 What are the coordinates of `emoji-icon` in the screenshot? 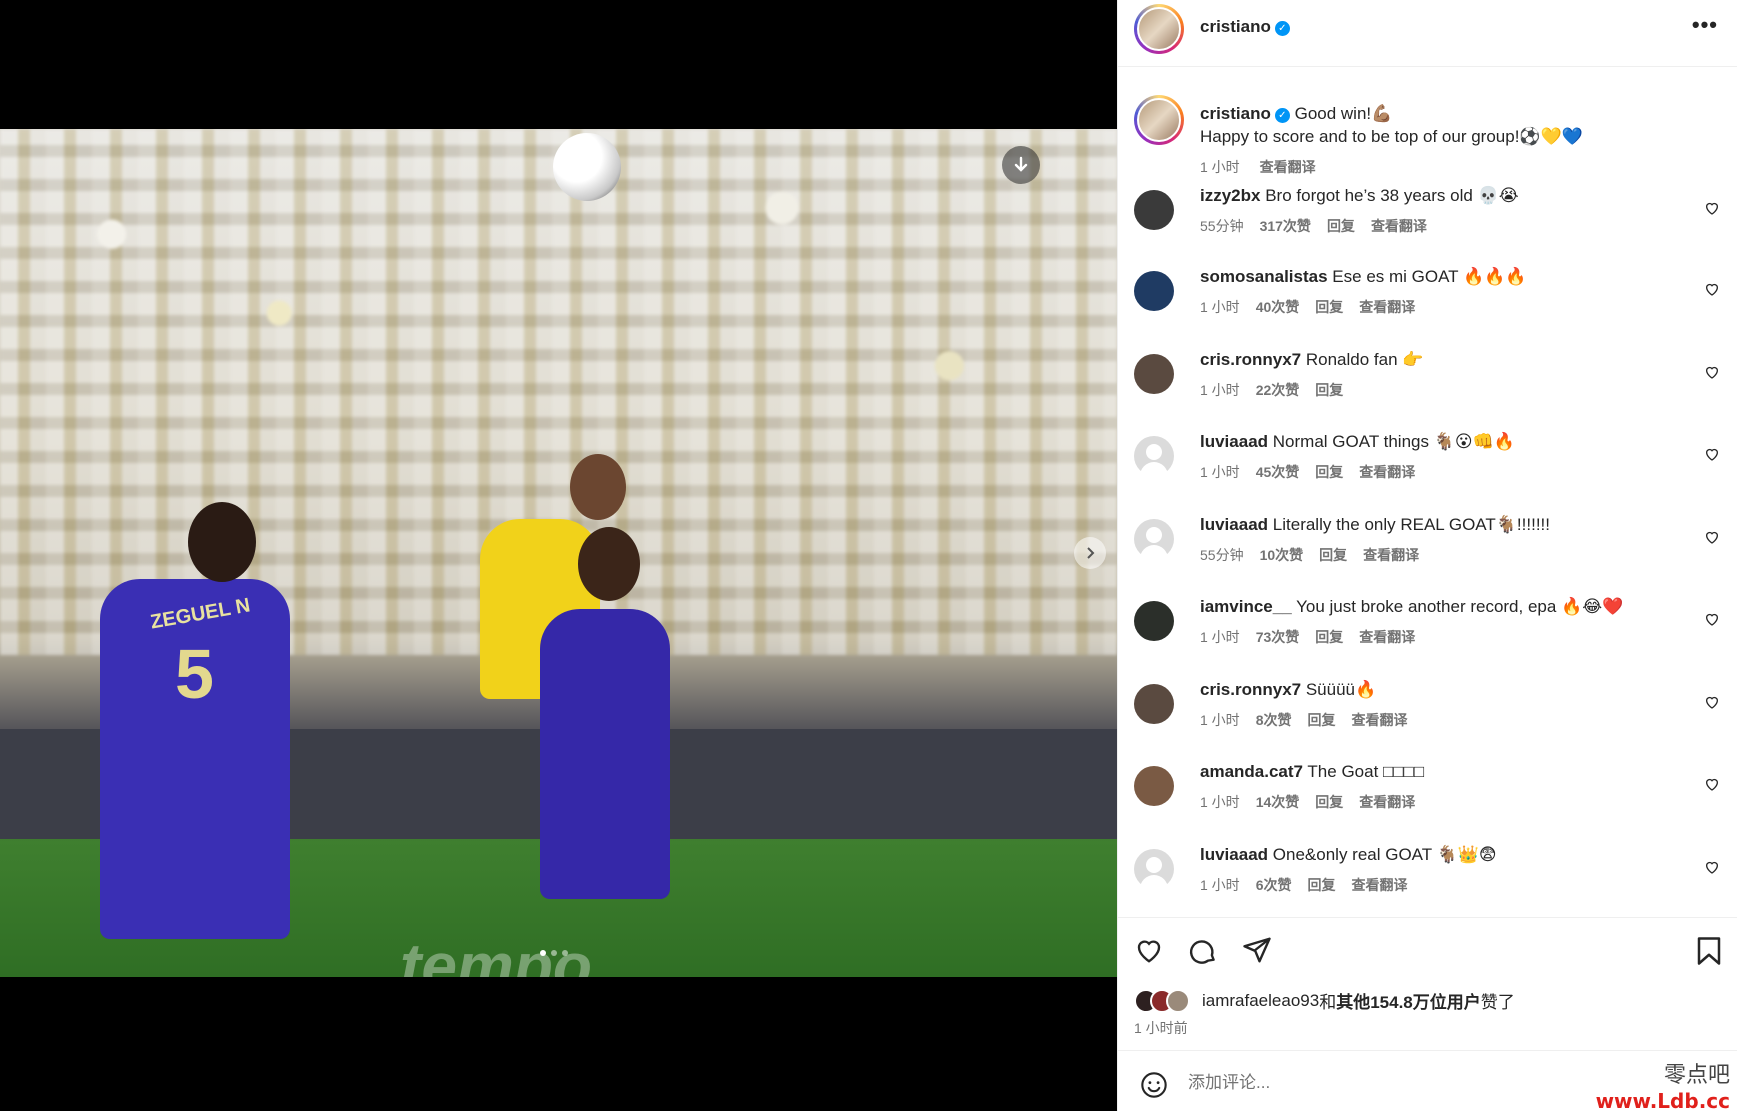 It's located at (1154, 1085).